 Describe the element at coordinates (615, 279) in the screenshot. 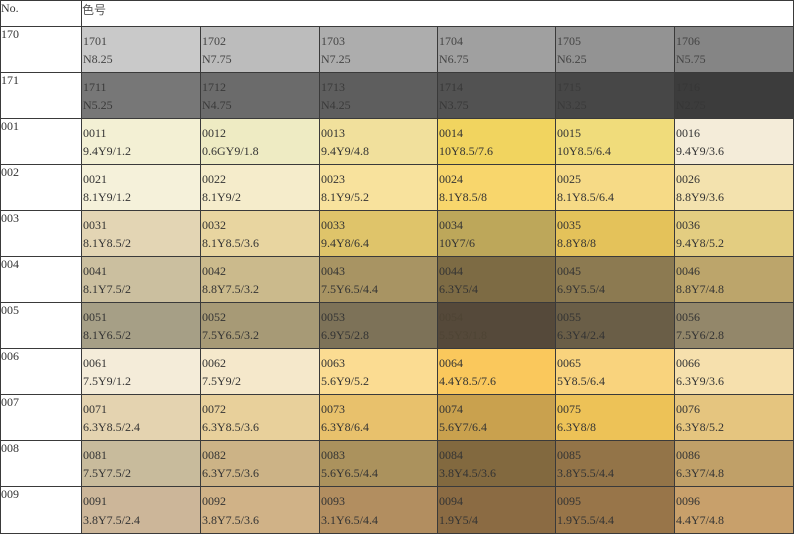

I see `color-swatch: 0045 6.9Y5.5/4` at that location.